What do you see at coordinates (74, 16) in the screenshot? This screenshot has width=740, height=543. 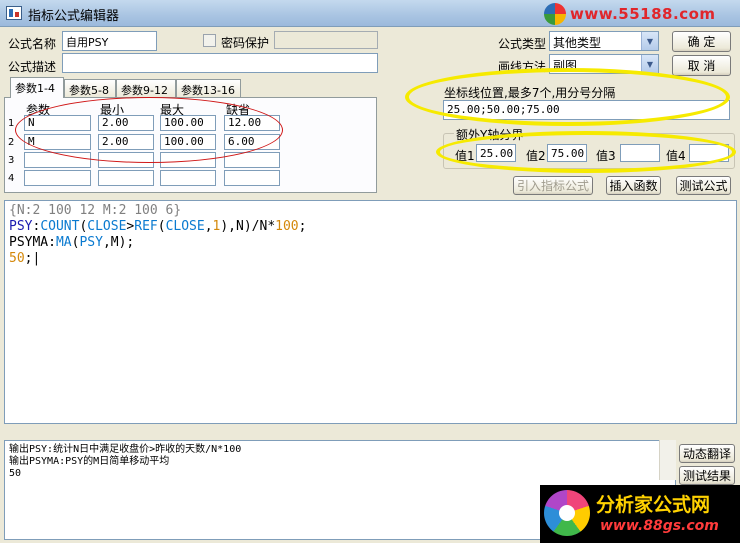 I see `window-title: 指标公式编辑器` at bounding box center [74, 16].